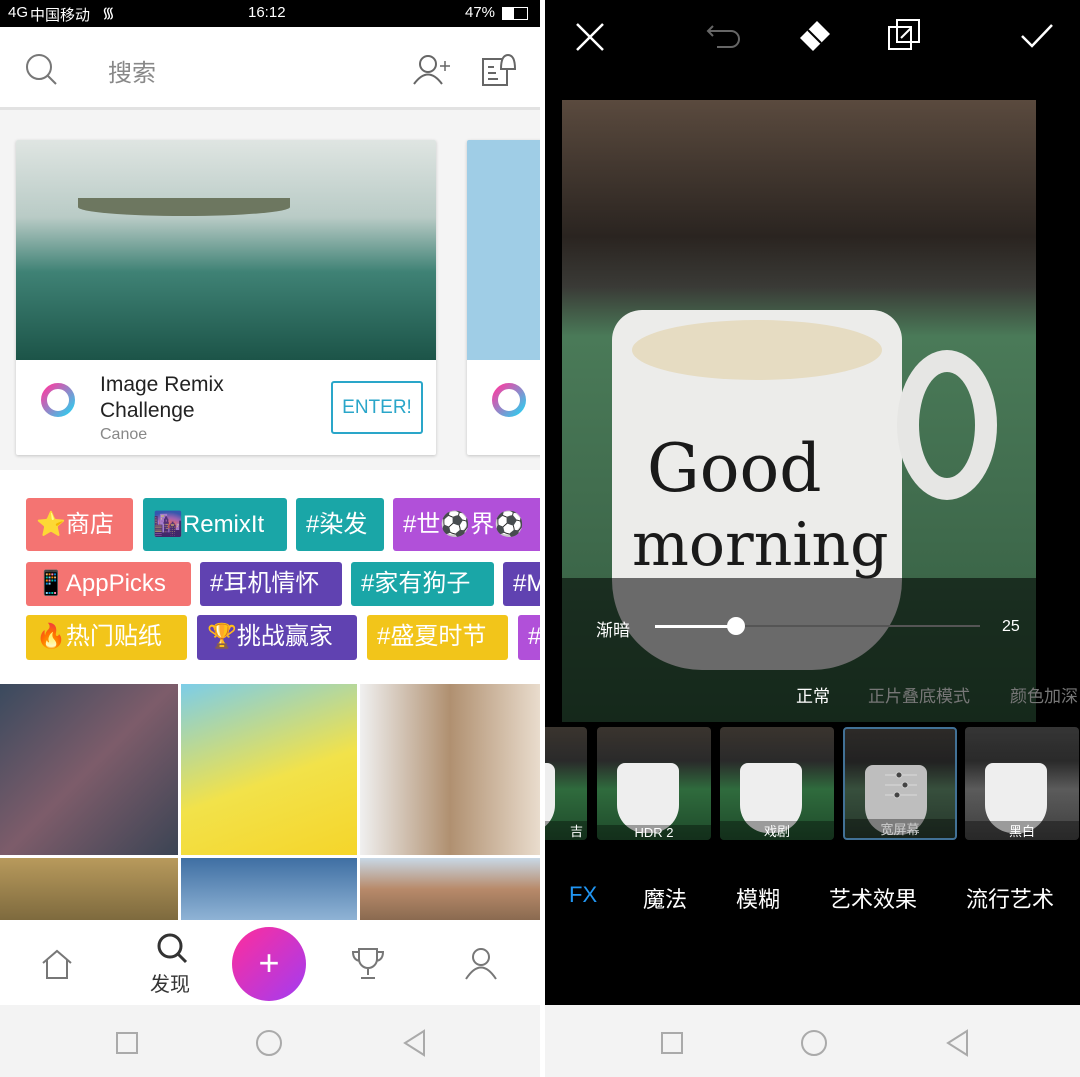 Image resolution: width=1080 pixels, height=1077 pixels. Describe the element at coordinates (521, 584) in the screenshot. I see `tag-m: #M` at that location.